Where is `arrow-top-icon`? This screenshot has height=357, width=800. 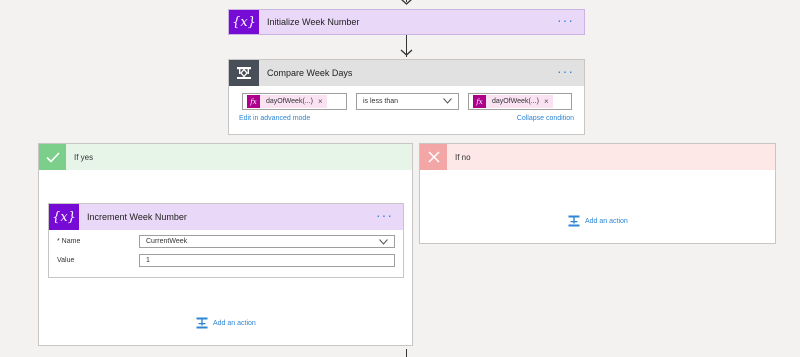 arrow-top-icon is located at coordinates (406, 2).